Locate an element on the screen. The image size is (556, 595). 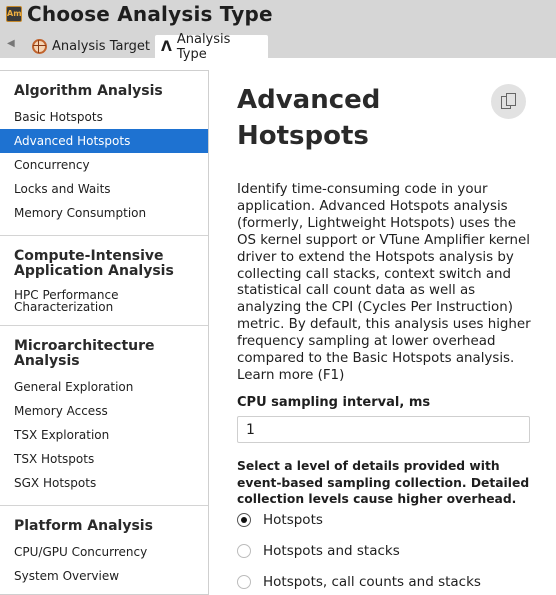
radio-option-hotspots-callcounts-stacks: Hotspots, call counts and stacks is located at coordinates (359, 582).